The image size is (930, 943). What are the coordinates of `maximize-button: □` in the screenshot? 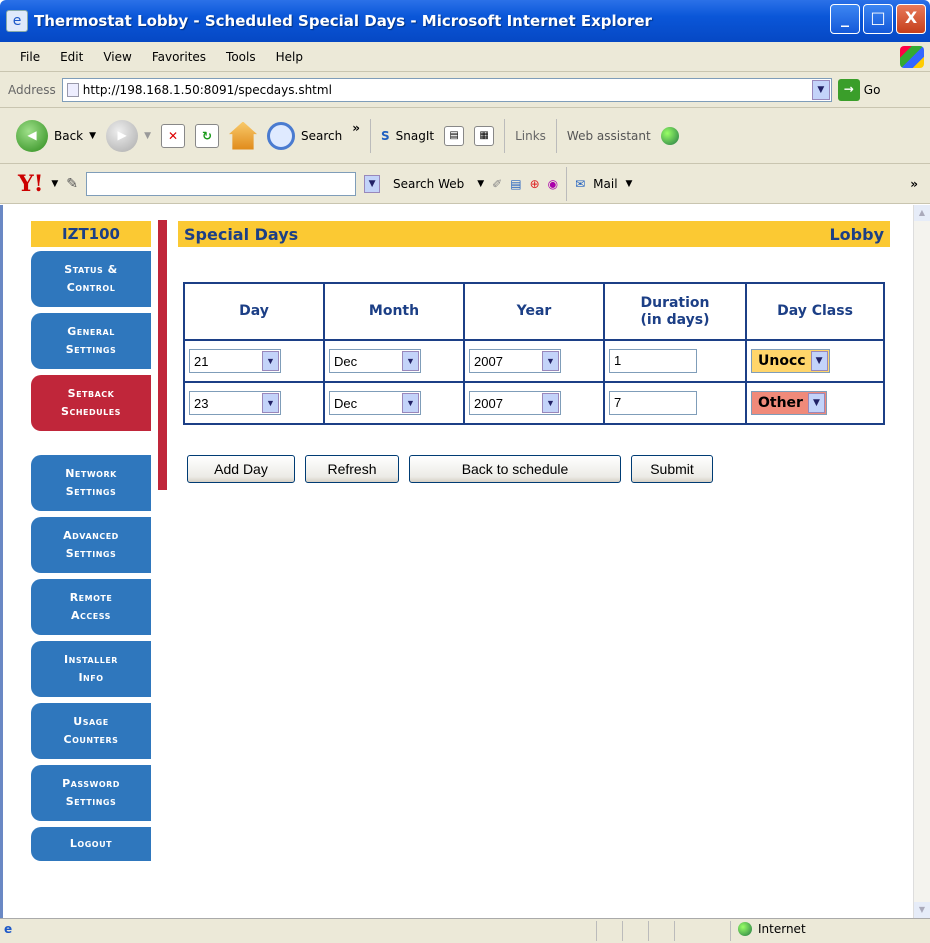 It's located at (878, 19).